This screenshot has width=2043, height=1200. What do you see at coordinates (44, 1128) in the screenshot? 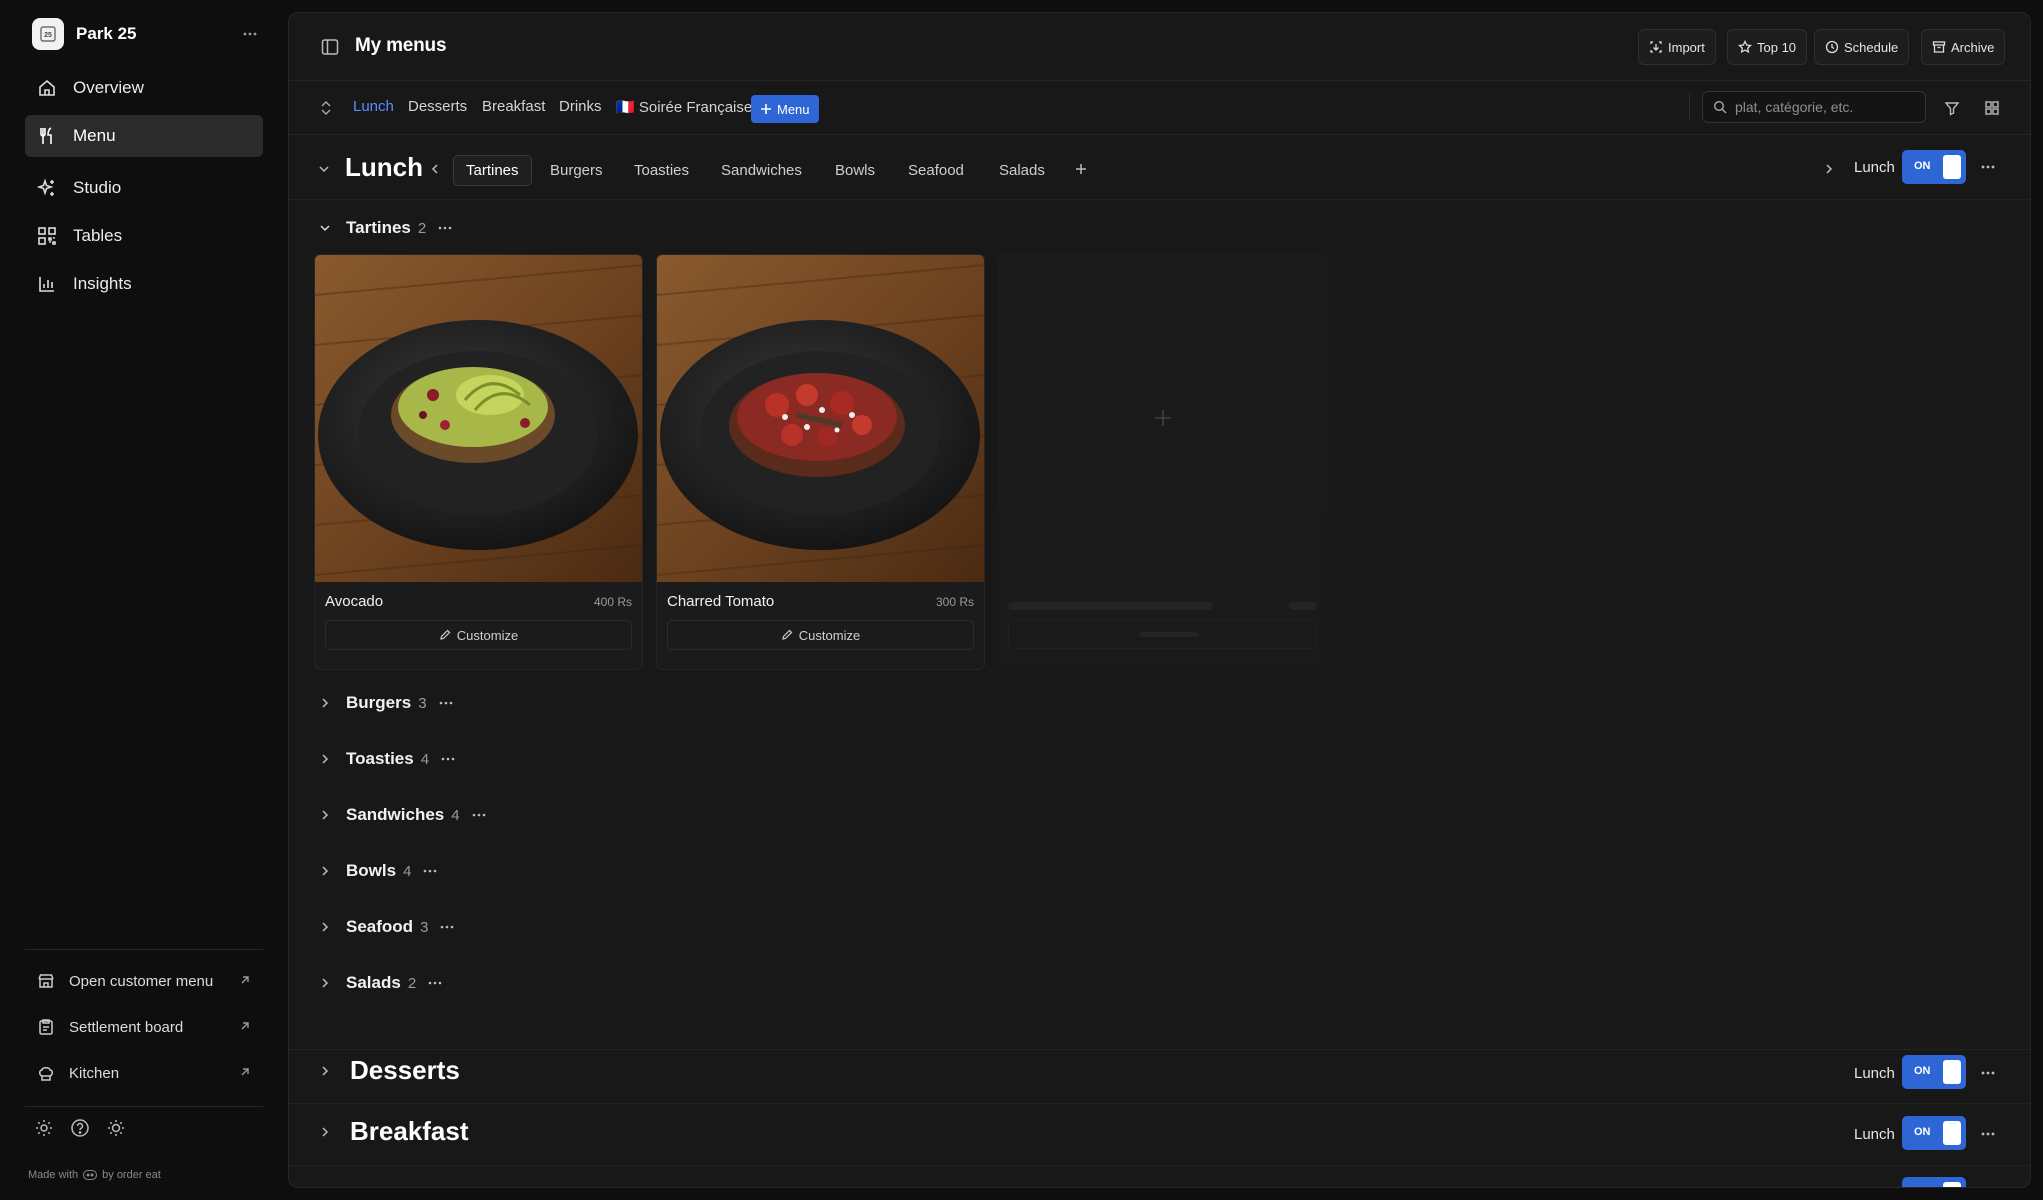
I see `settings-icon` at bounding box center [44, 1128].